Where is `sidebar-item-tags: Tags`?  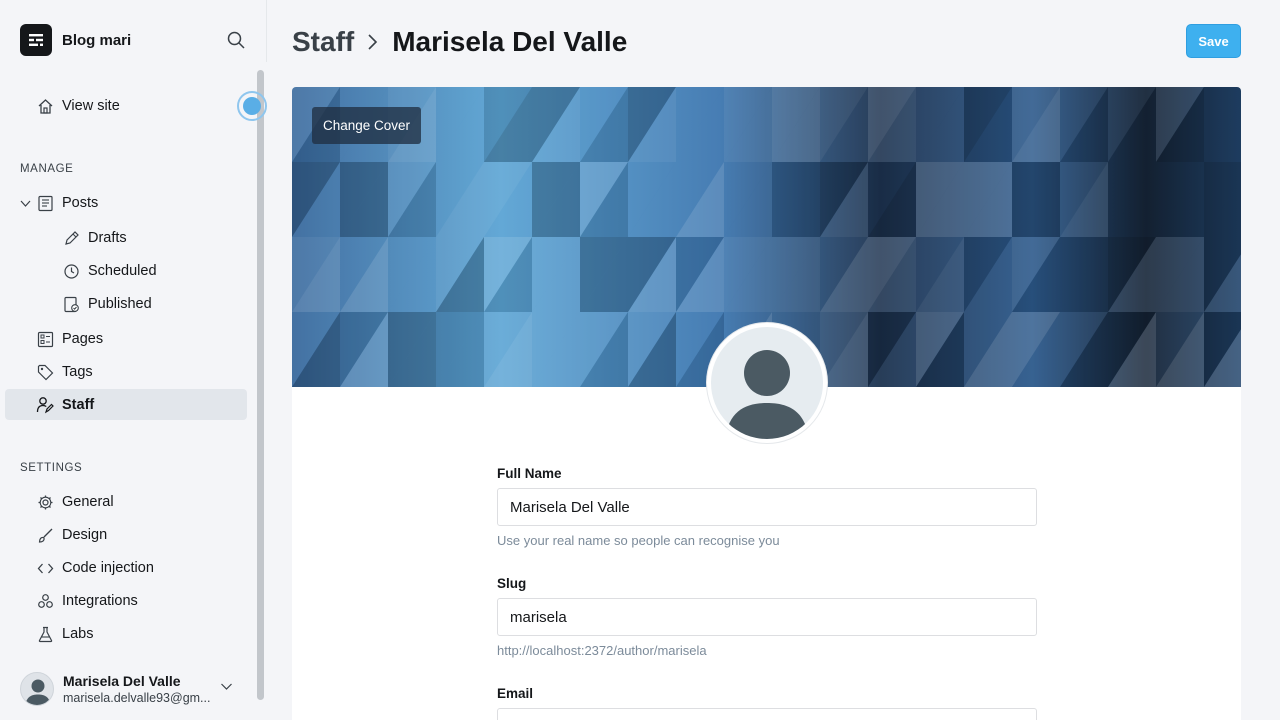
sidebar-item-tags: Tags is located at coordinates (64, 372).